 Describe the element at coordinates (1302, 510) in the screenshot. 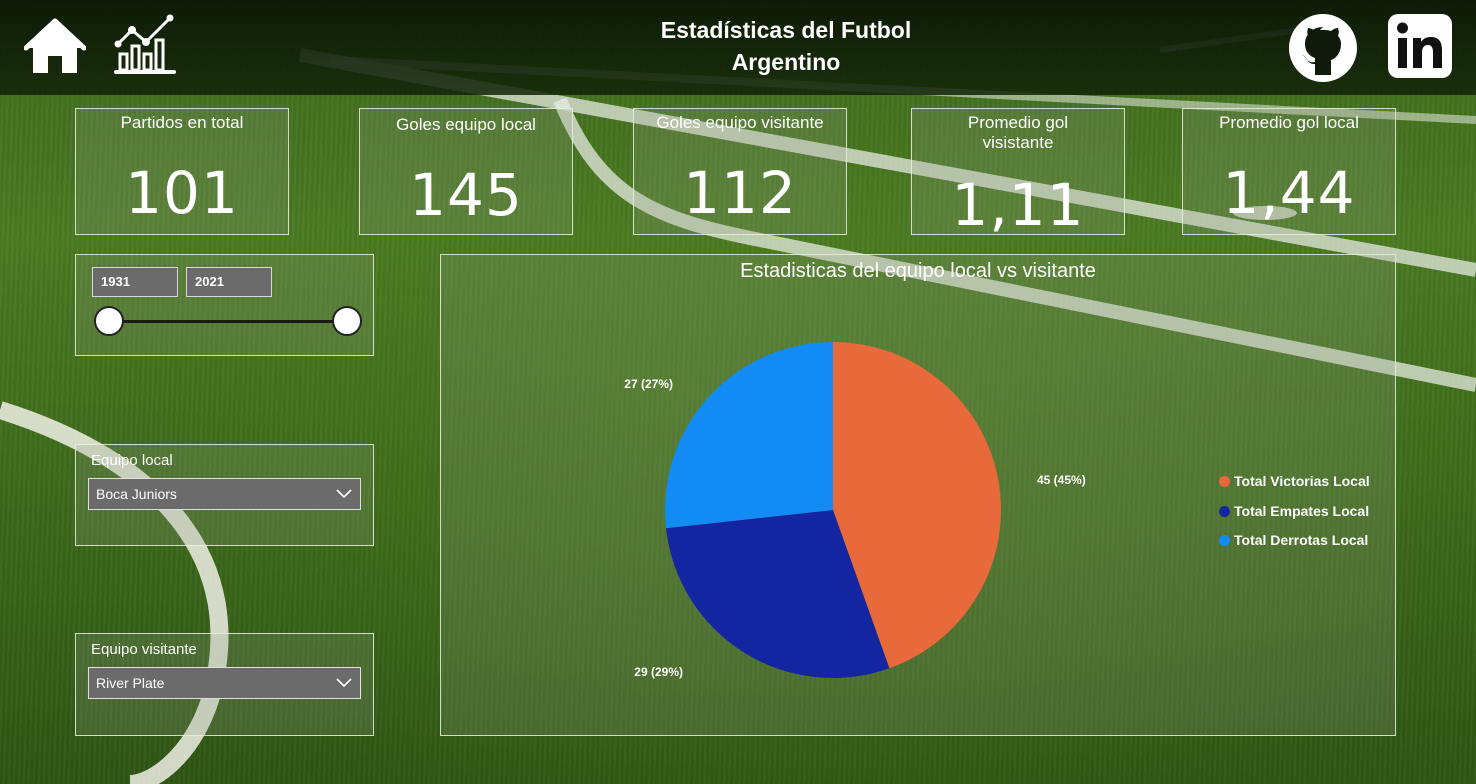

I see `legend-label: Total Empates Local` at that location.